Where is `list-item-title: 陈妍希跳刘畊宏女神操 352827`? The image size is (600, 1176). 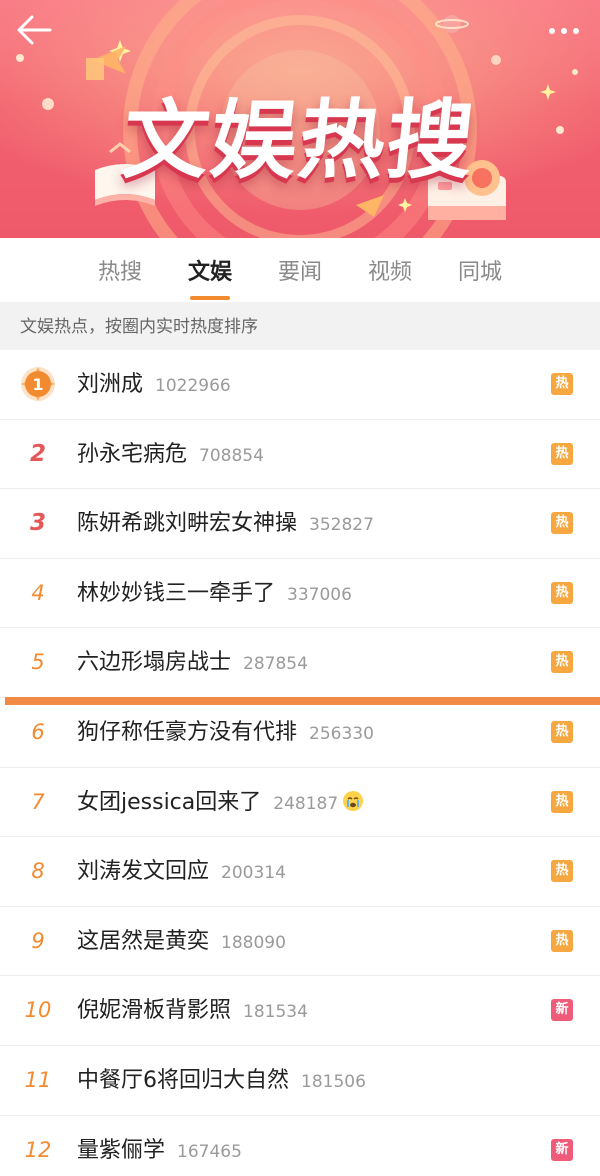 list-item-title: 陈妍希跳刘畊宏女神操 352827 is located at coordinates (225, 523).